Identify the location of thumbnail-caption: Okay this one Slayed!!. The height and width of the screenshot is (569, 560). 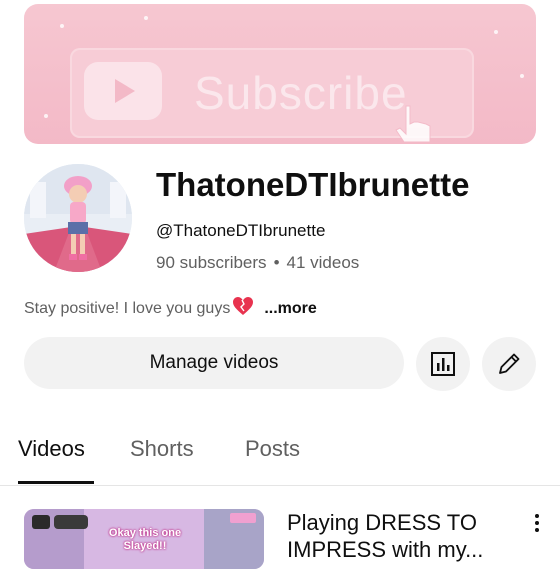
(145, 539).